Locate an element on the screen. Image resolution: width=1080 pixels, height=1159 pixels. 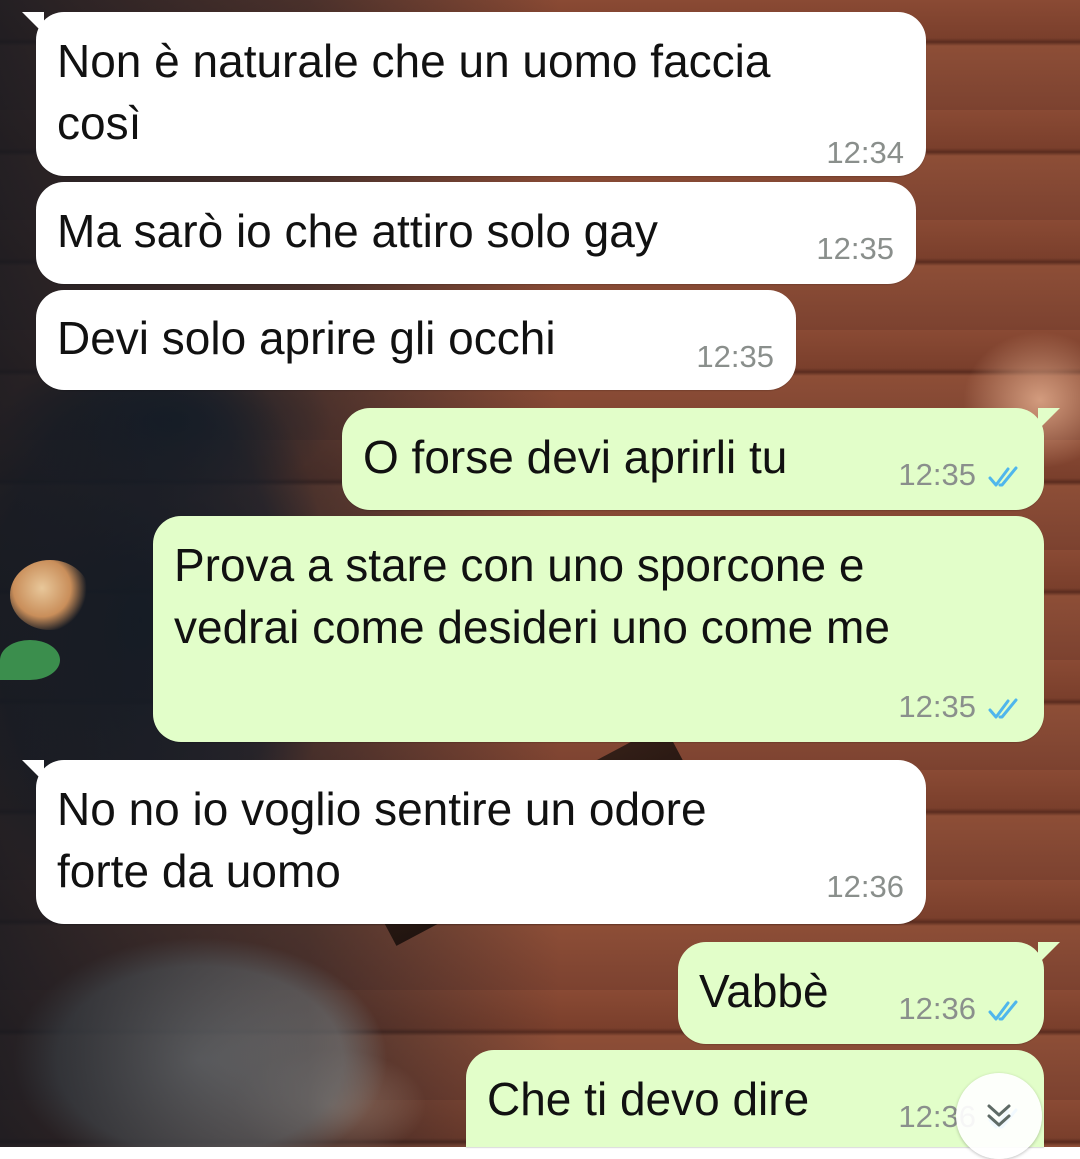
message-text: Ma sarò io che attiro solo gay is located at coordinates (357, 231).